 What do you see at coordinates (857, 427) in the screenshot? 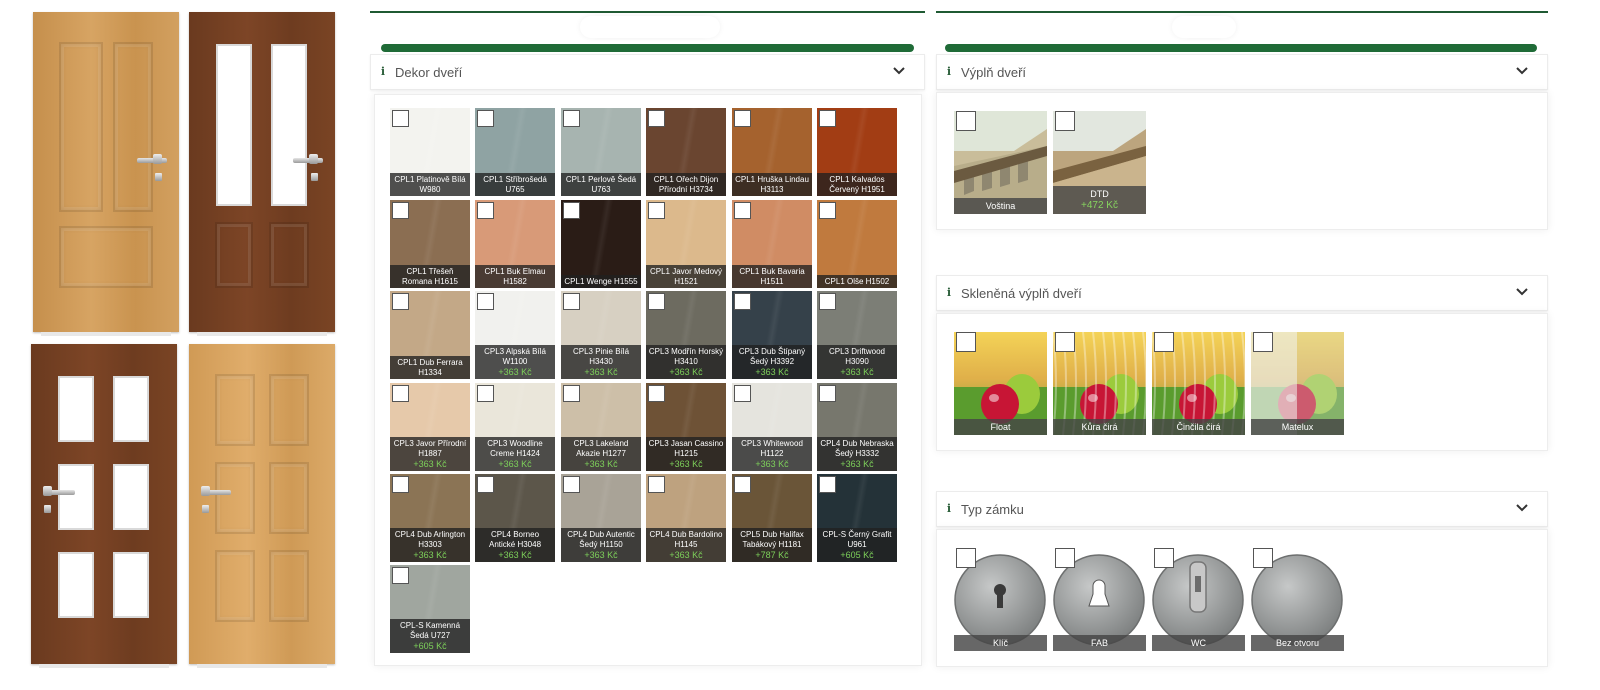
I see `decor-swatch: CPL4 Dub Nebraska Šedý H3332 +363 Kč` at bounding box center [857, 427].